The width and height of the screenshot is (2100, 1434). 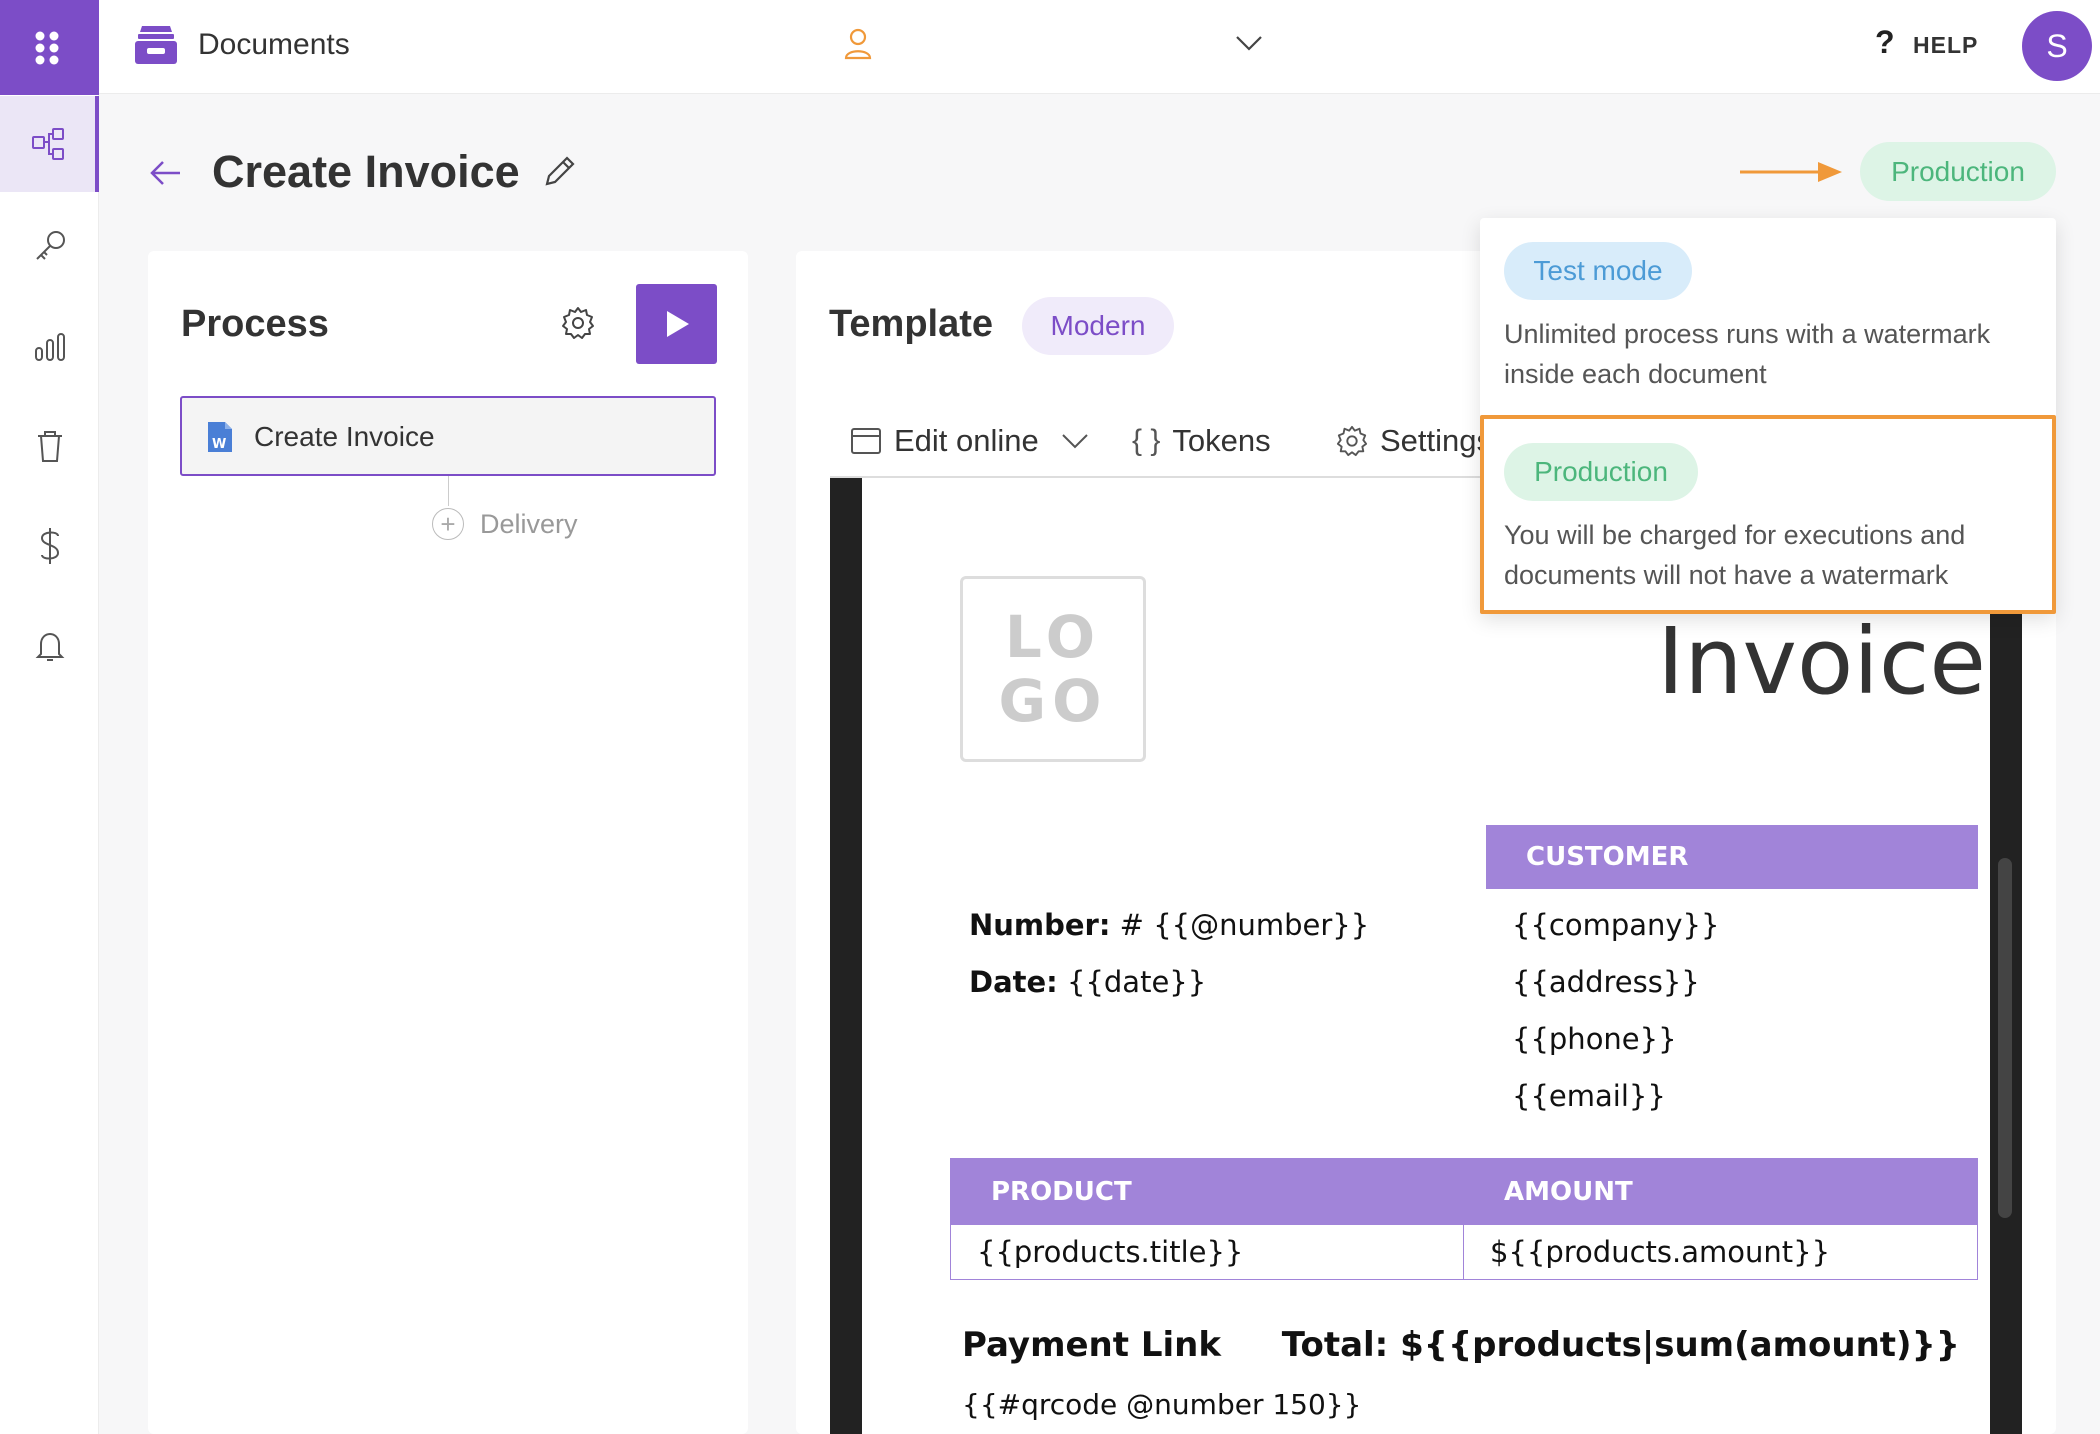 I want to click on play-icon, so click(x=677, y=324).